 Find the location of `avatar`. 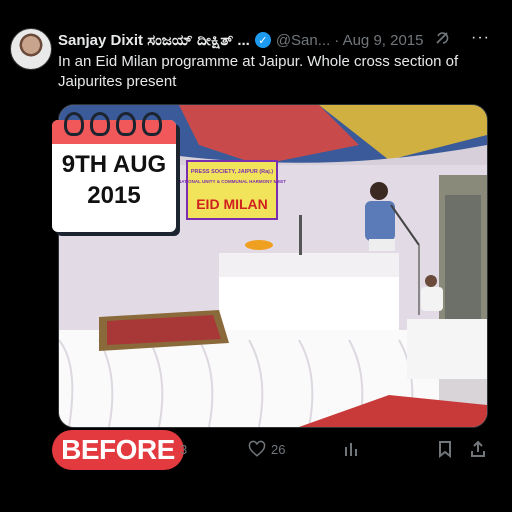

avatar is located at coordinates (31, 49).